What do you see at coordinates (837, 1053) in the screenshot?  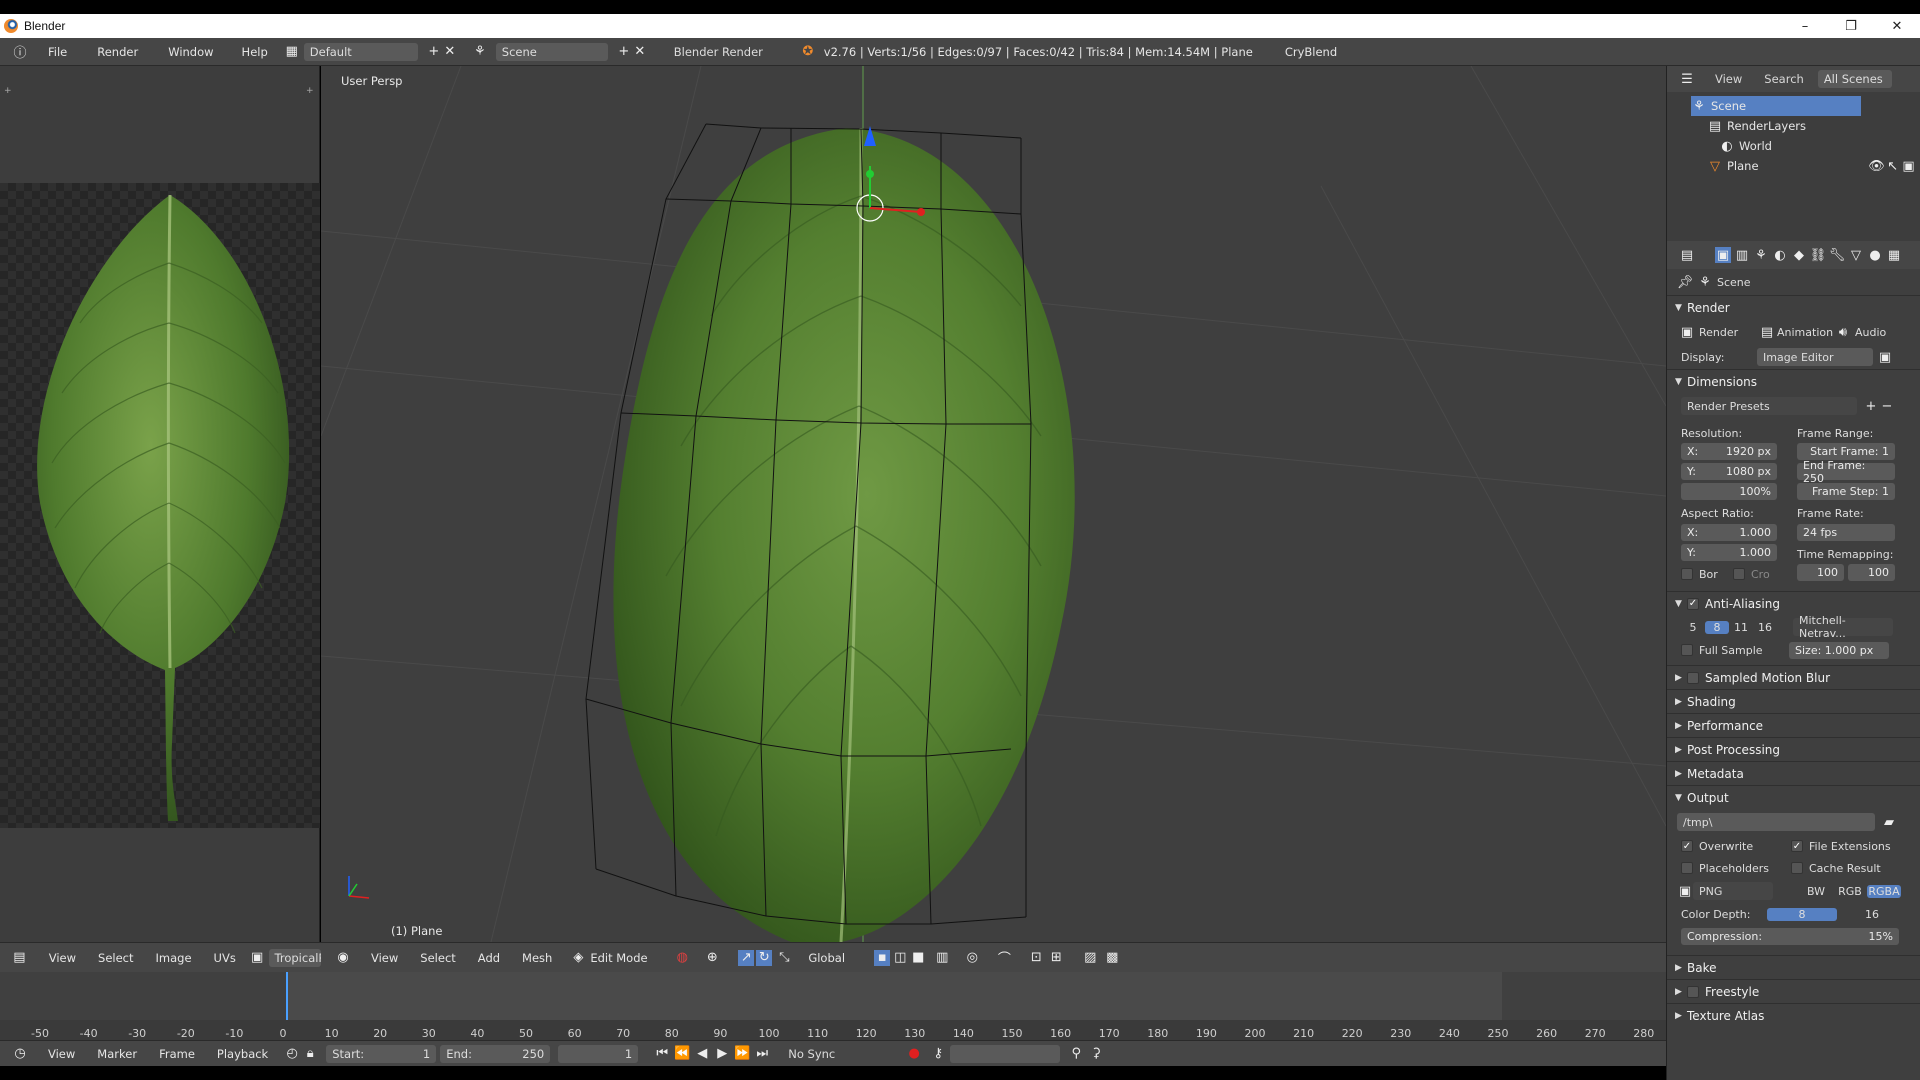 I see `sync-mode-select: No Sync` at bounding box center [837, 1053].